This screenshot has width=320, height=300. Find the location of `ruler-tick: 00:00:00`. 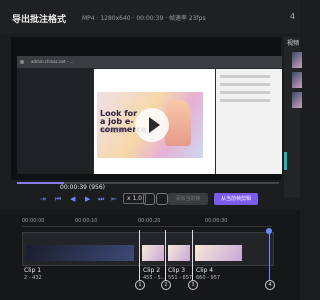

ruler-tick: 00:00:00 is located at coordinates (33, 221).